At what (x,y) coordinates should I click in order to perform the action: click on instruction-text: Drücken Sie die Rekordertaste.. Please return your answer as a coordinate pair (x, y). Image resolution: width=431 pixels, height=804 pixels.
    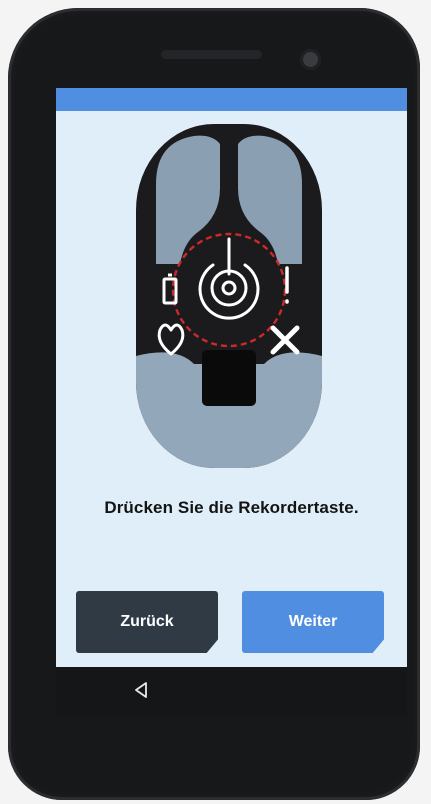
    Looking at the image, I should click on (231, 507).